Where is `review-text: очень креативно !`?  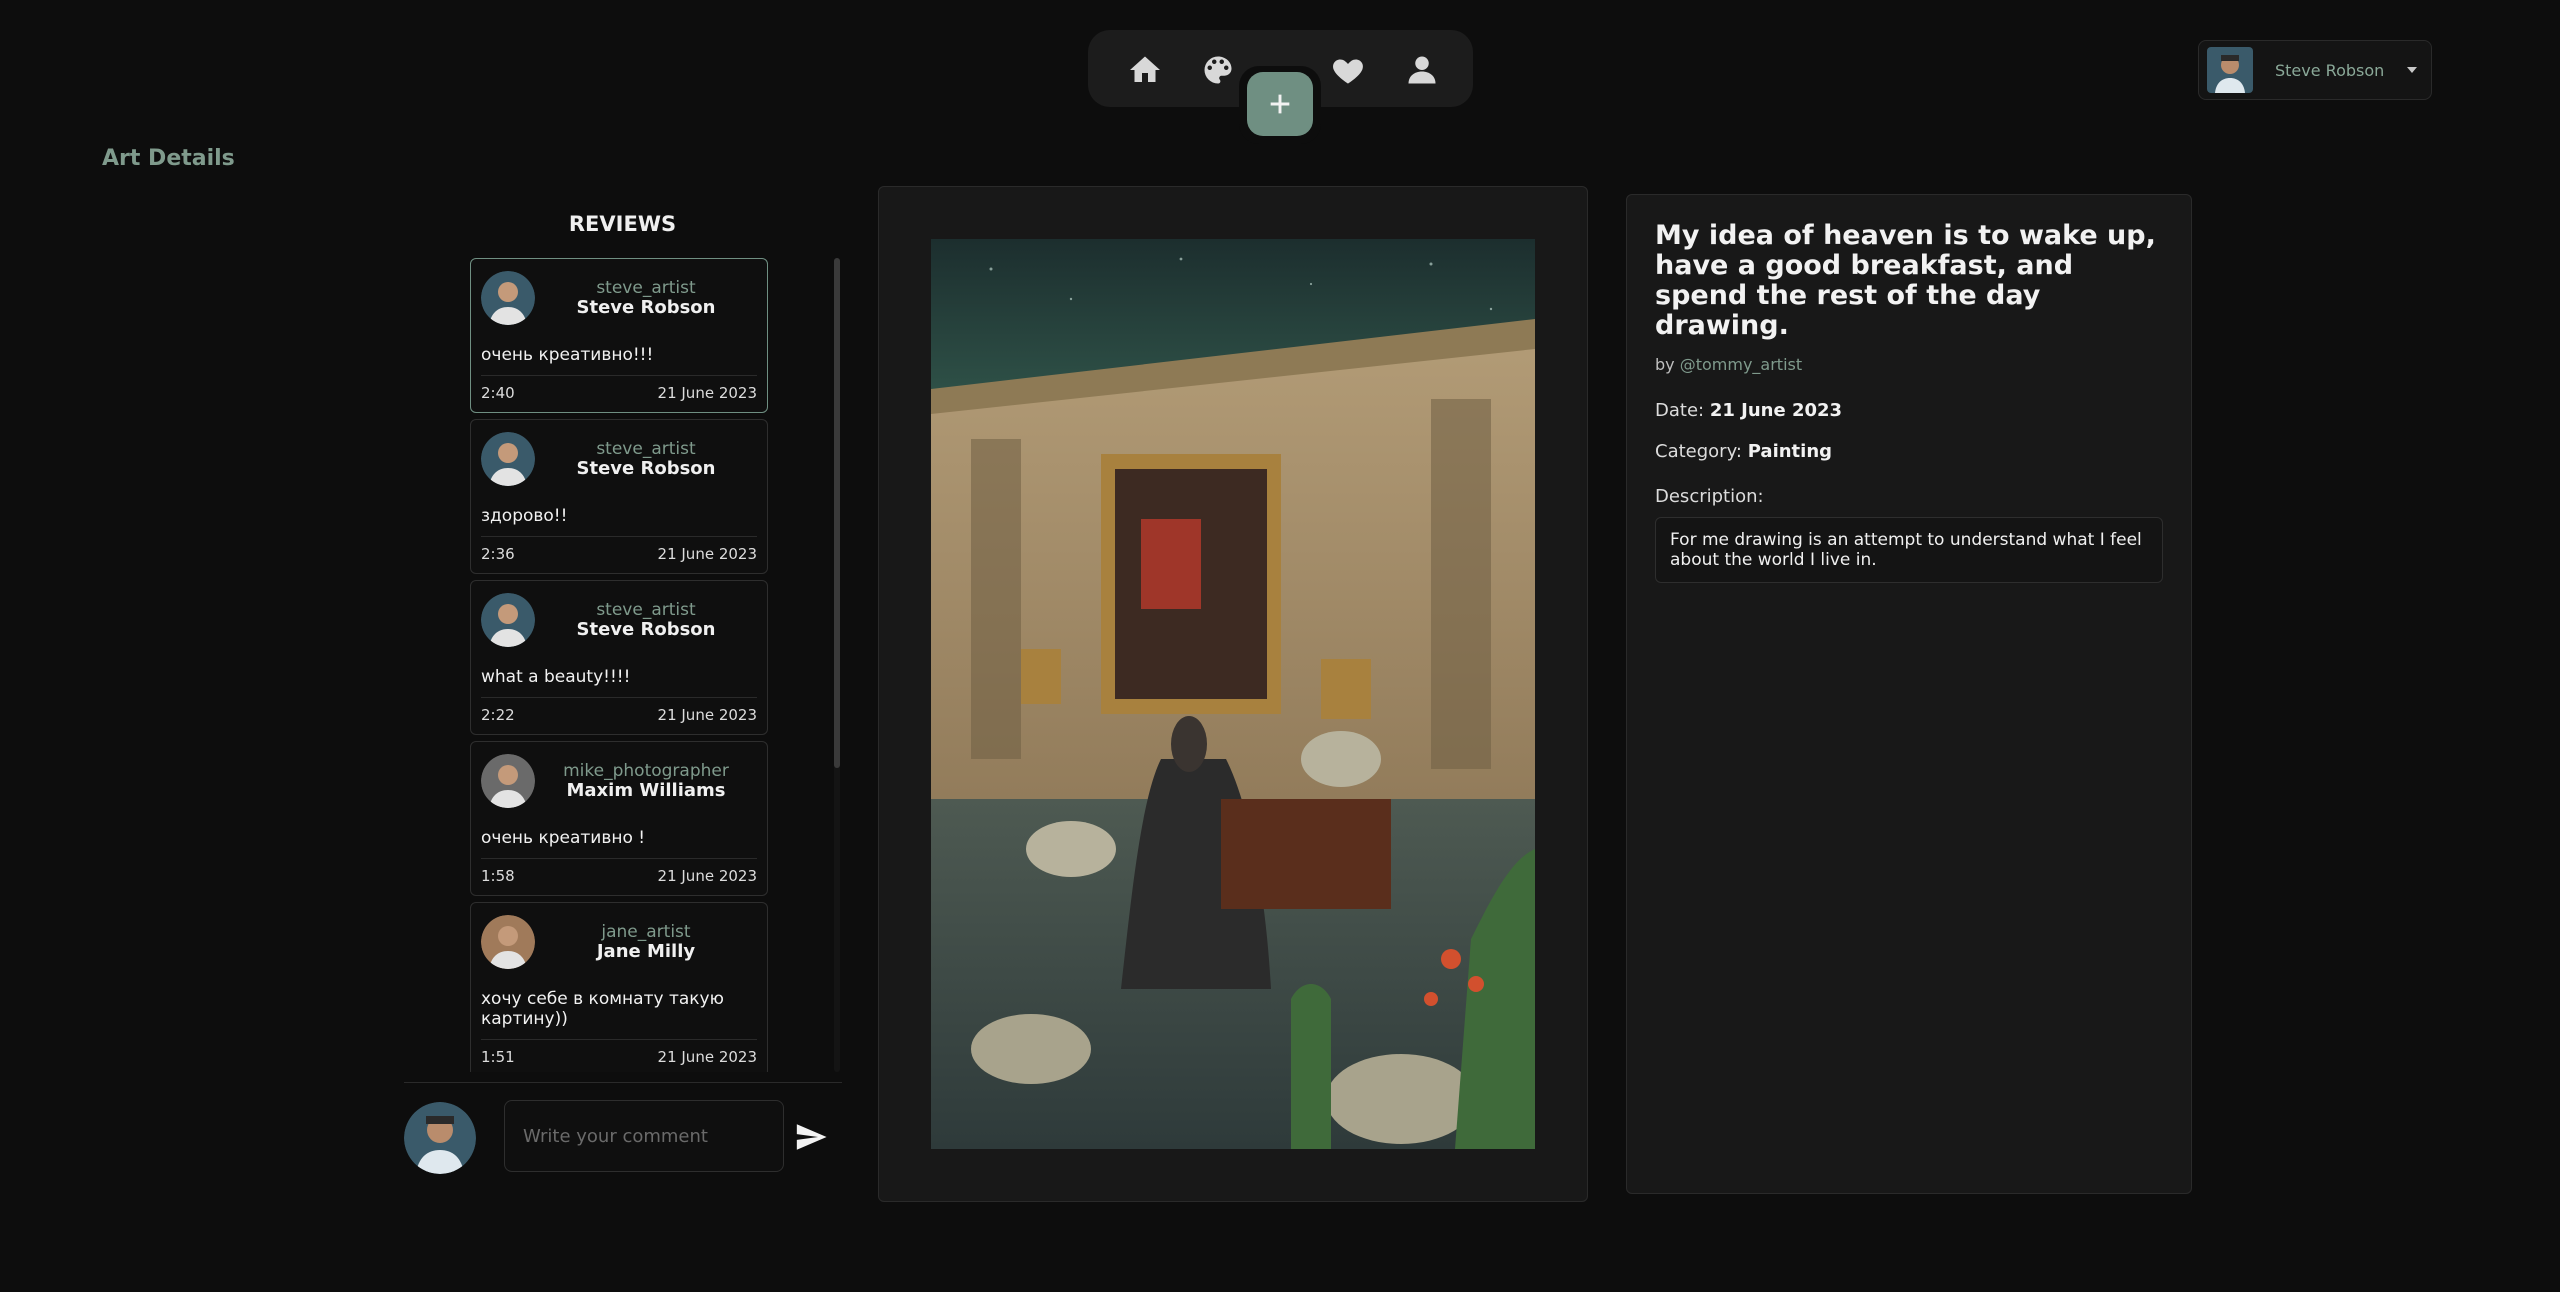
review-text: очень креативно ! is located at coordinates (563, 838).